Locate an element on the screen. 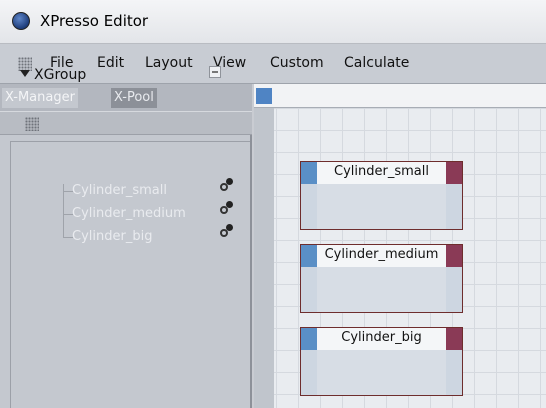 This screenshot has width=546, height=408. node-title: Cylinder_medium is located at coordinates (381, 254).